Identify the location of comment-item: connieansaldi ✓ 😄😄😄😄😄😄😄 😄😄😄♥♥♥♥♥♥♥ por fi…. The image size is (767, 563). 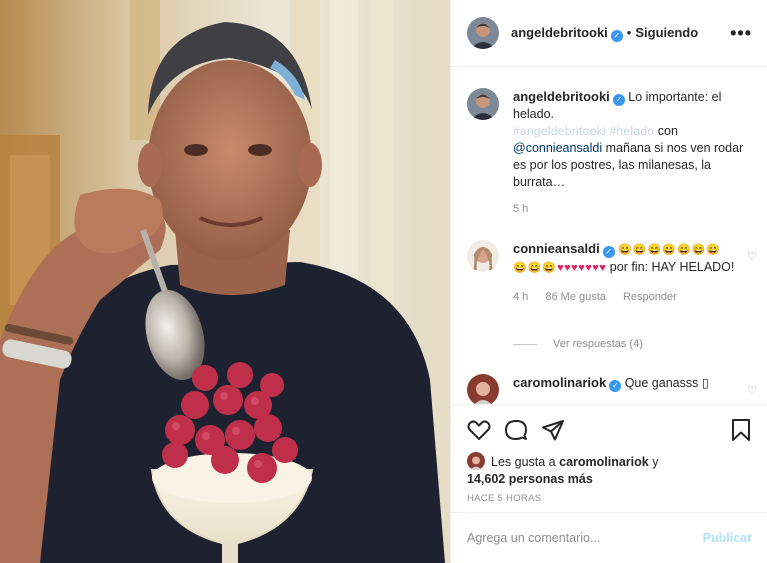
(612, 271).